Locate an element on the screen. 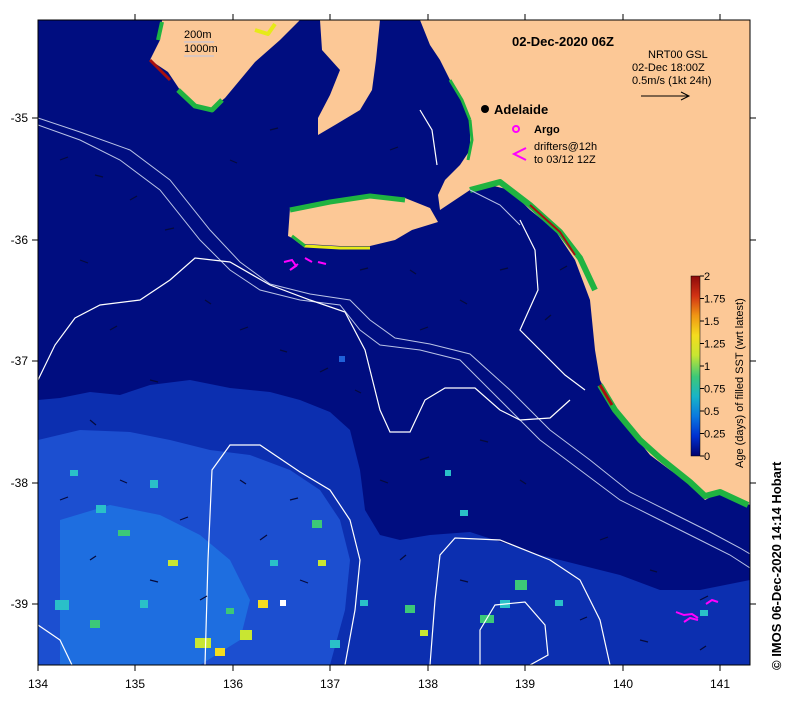 This screenshot has height=705, width=791. argo-float-marker is located at coordinates (342, 359).